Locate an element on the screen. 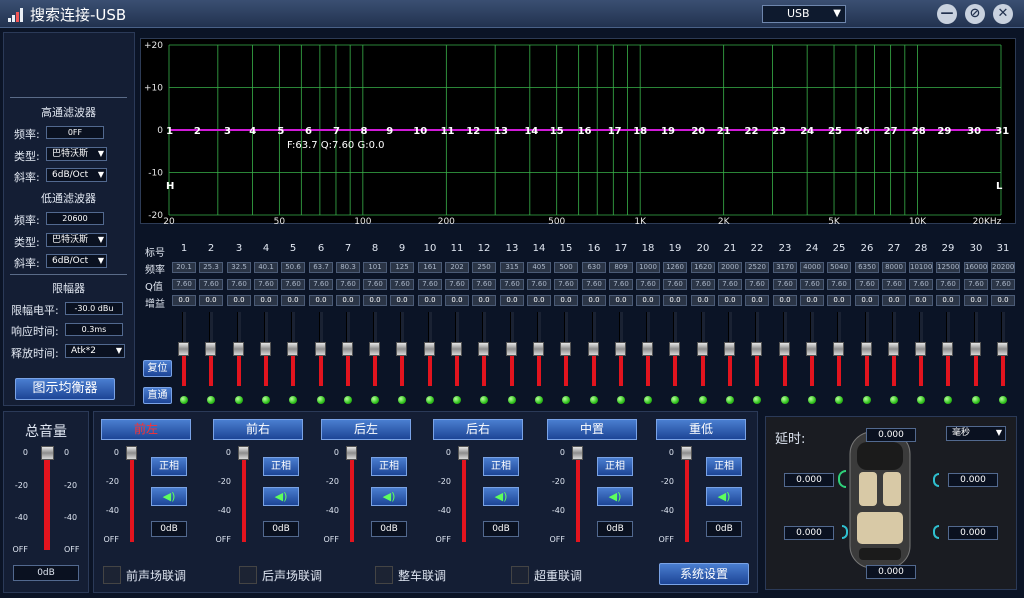 This screenshot has width=1024, height=598. band-freq: 25.3 is located at coordinates (211, 267).